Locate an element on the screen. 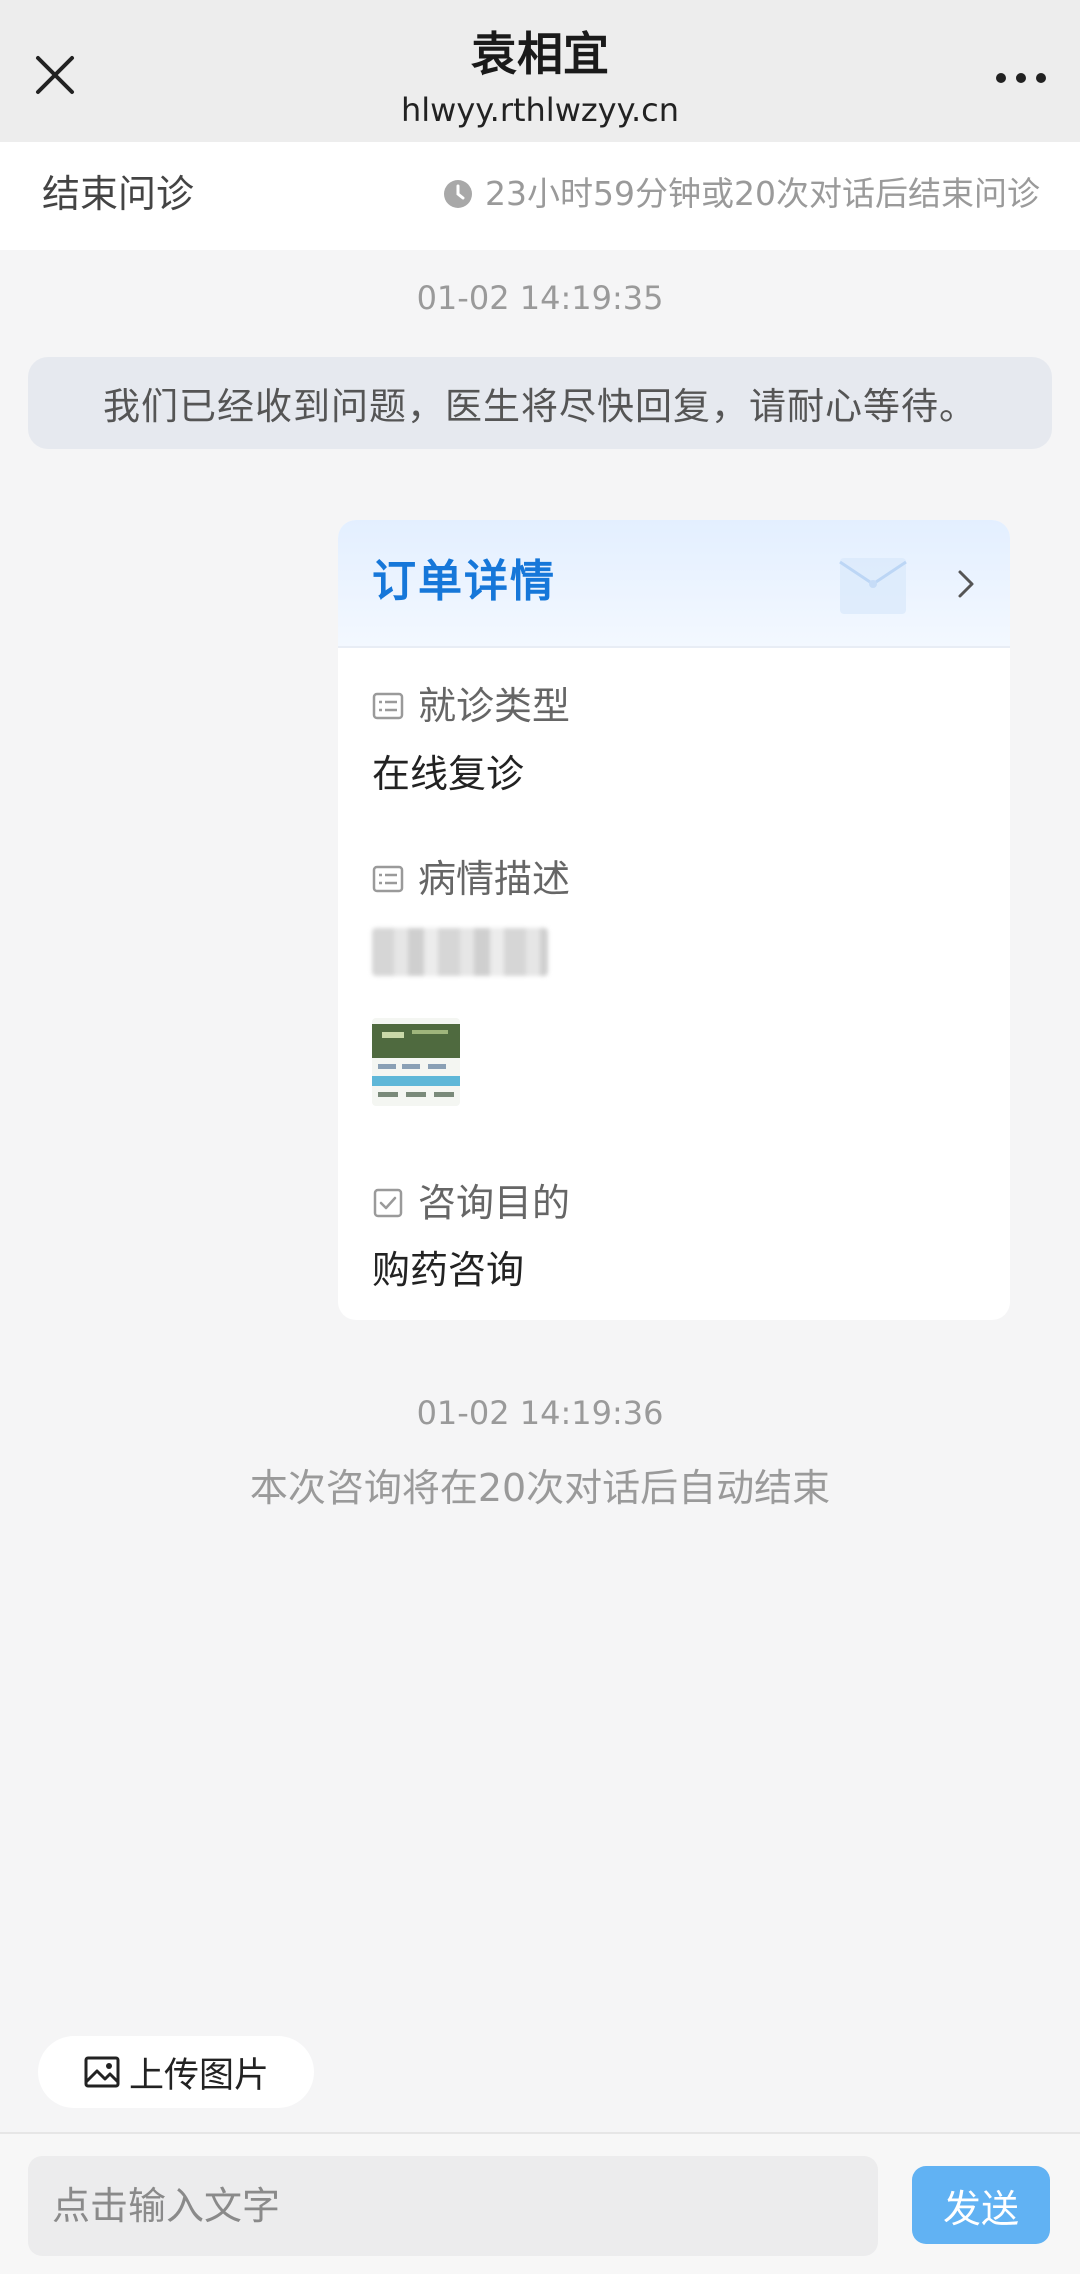 The width and height of the screenshot is (1080, 2274). countdown-notice: 23小时59分钟或20次对话后结束问诊 is located at coordinates (741, 194).